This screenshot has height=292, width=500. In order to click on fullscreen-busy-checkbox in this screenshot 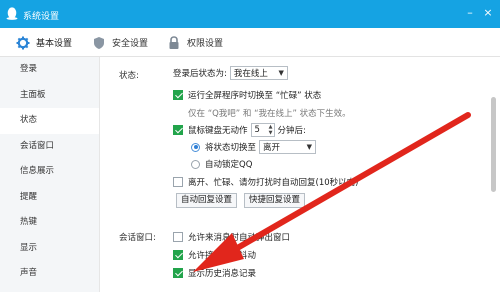, I will do `click(178, 95)`.